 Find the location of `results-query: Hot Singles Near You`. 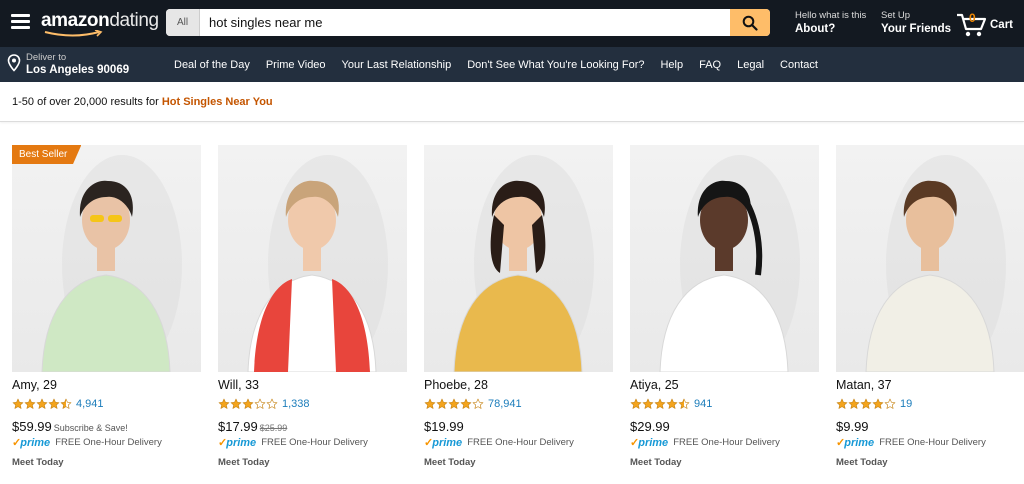

results-query: Hot Singles Near You is located at coordinates (217, 102).